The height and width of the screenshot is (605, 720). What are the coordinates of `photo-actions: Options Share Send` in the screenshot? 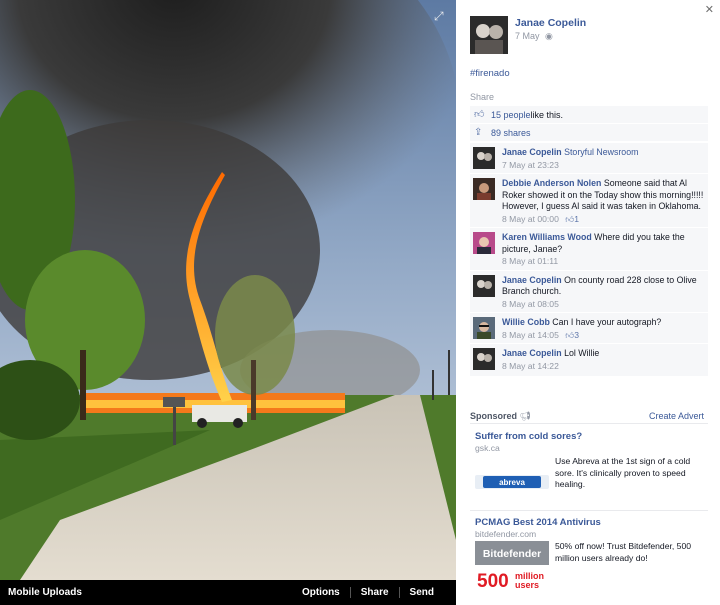 It's located at (368, 592).